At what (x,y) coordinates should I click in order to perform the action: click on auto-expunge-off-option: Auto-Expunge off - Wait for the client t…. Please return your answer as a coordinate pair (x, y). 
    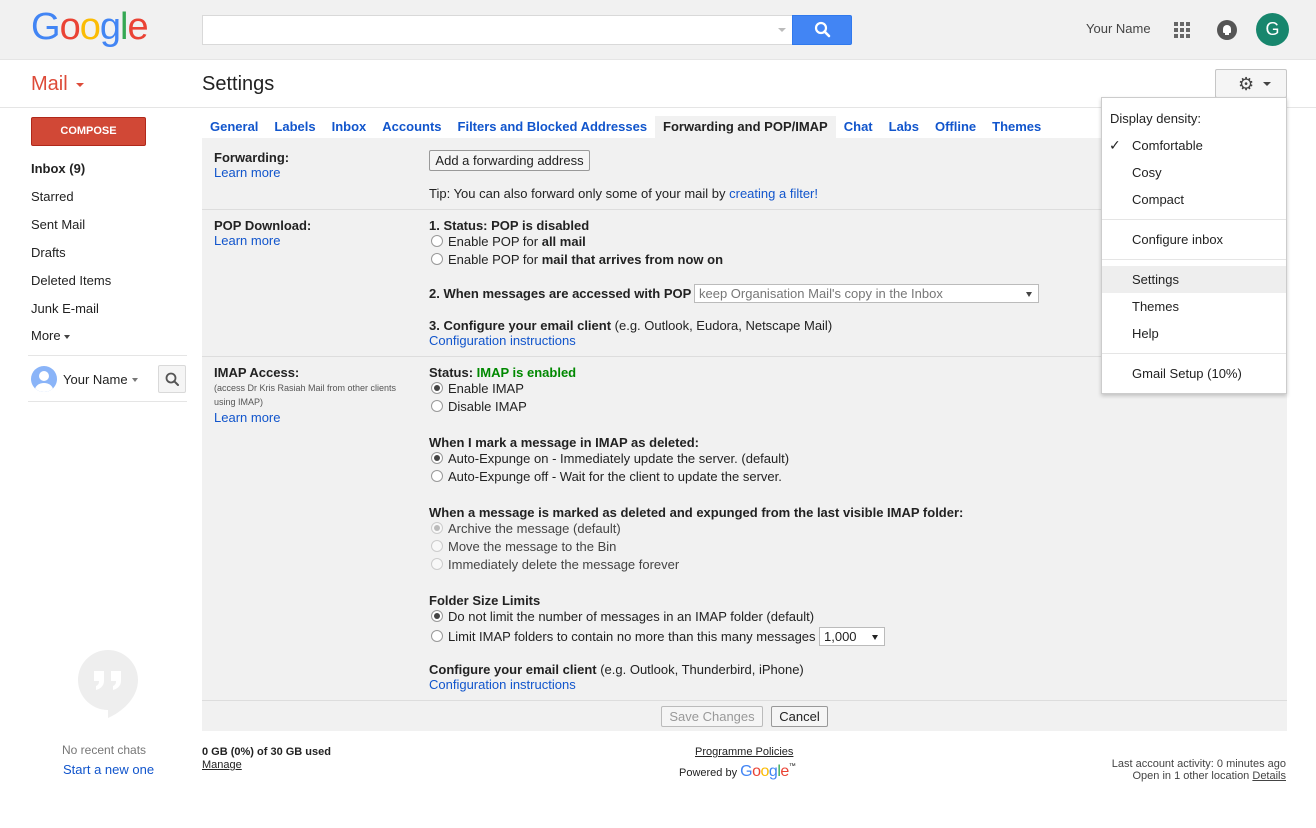
    Looking at the image, I should click on (606, 476).